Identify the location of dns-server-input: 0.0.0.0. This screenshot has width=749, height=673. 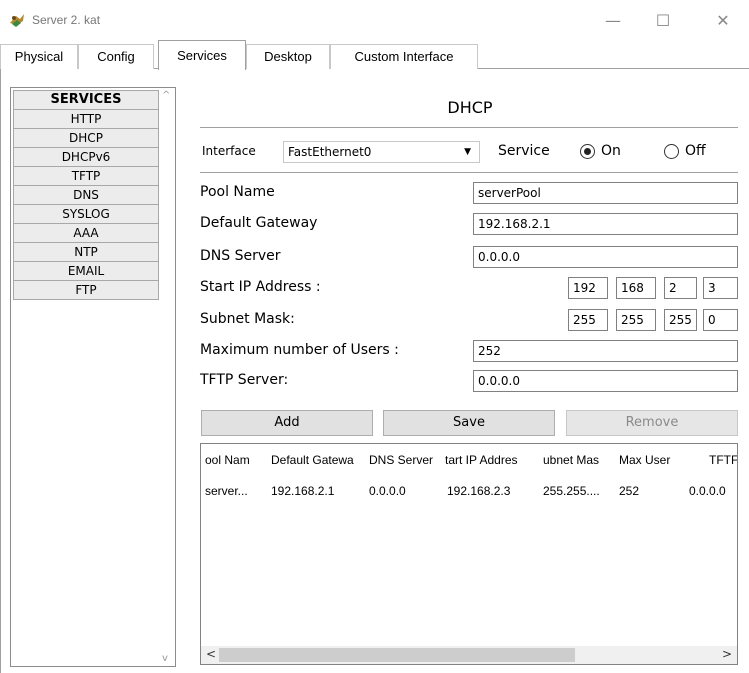
(605, 257).